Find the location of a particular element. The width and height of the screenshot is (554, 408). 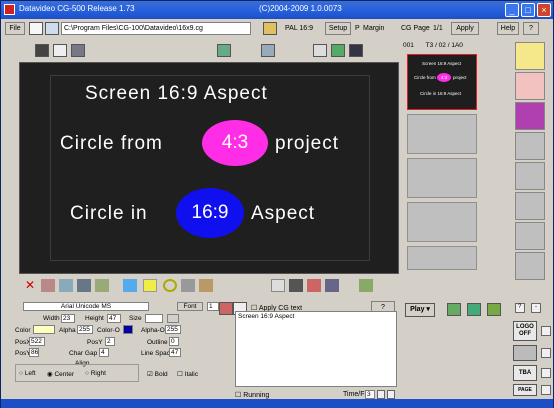

page-button: PAGE is located at coordinates (525, 390).